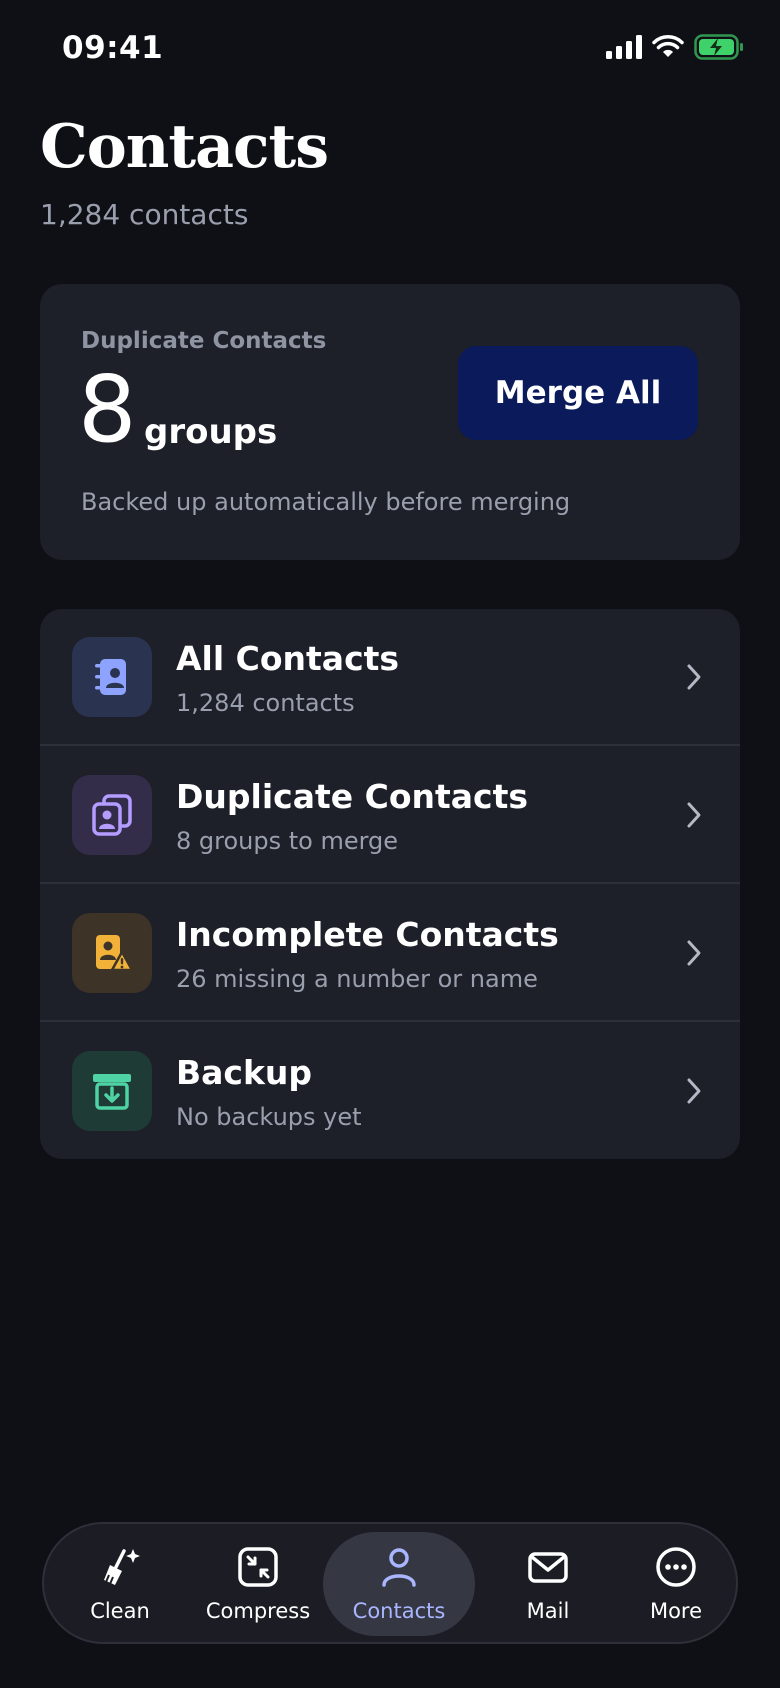  Describe the element at coordinates (288, 658) in the screenshot. I see `list-item-title: All Contacts` at that location.